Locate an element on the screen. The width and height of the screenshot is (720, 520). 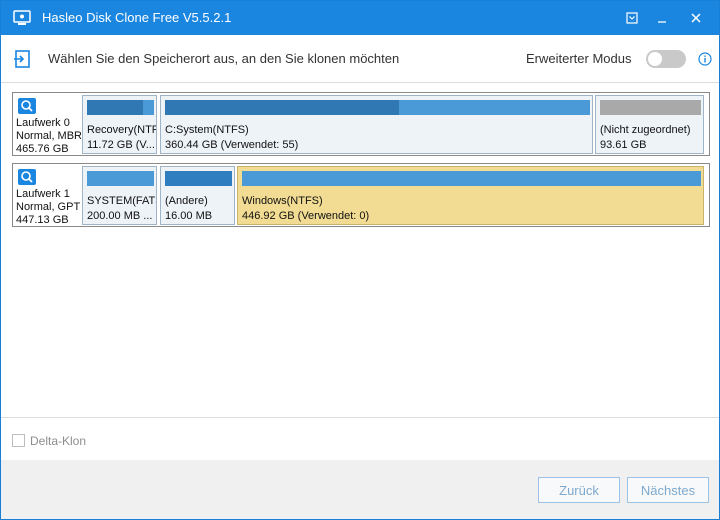
window-title: Hasleo Disk Clone Free V5.5.2.1 is located at coordinates (137, 17).